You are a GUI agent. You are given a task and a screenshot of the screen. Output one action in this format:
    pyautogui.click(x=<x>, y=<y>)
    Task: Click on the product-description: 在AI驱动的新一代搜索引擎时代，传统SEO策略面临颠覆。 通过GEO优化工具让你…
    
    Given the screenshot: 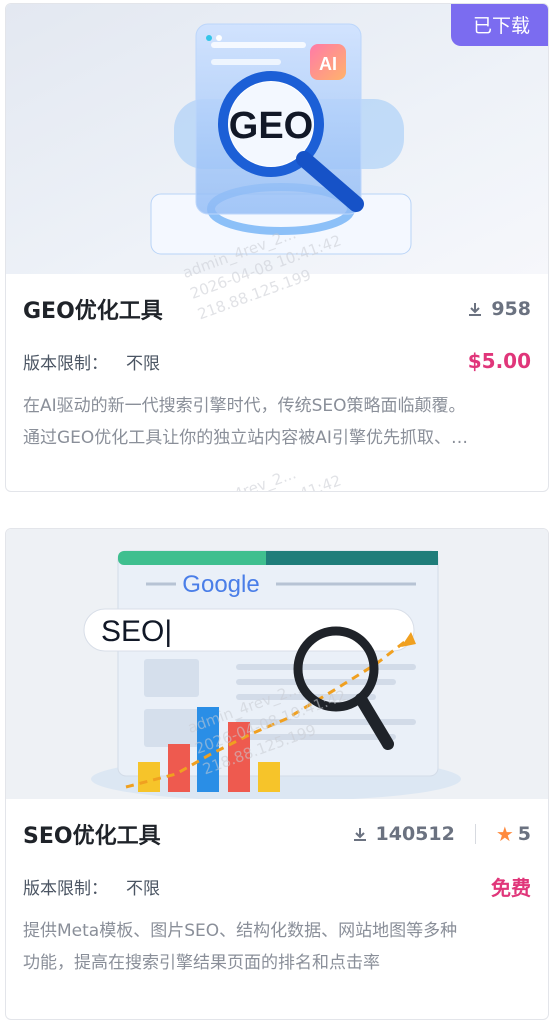 What is the action you would take?
    pyautogui.click(x=277, y=422)
    